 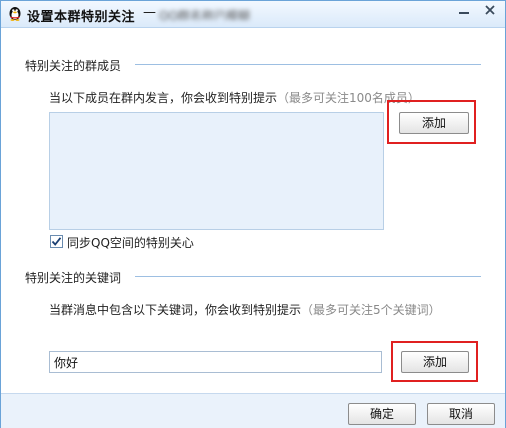 I want to click on sync-qzone-checkbox, so click(x=56, y=241).